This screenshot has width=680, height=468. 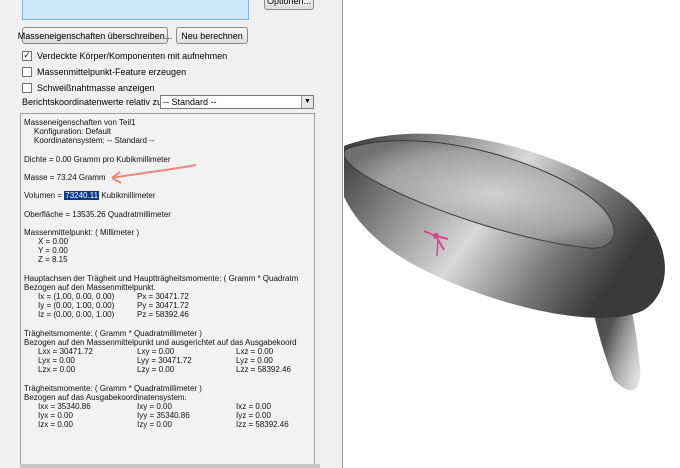 I want to click on com-x: X = 0.00, so click(x=53, y=241).